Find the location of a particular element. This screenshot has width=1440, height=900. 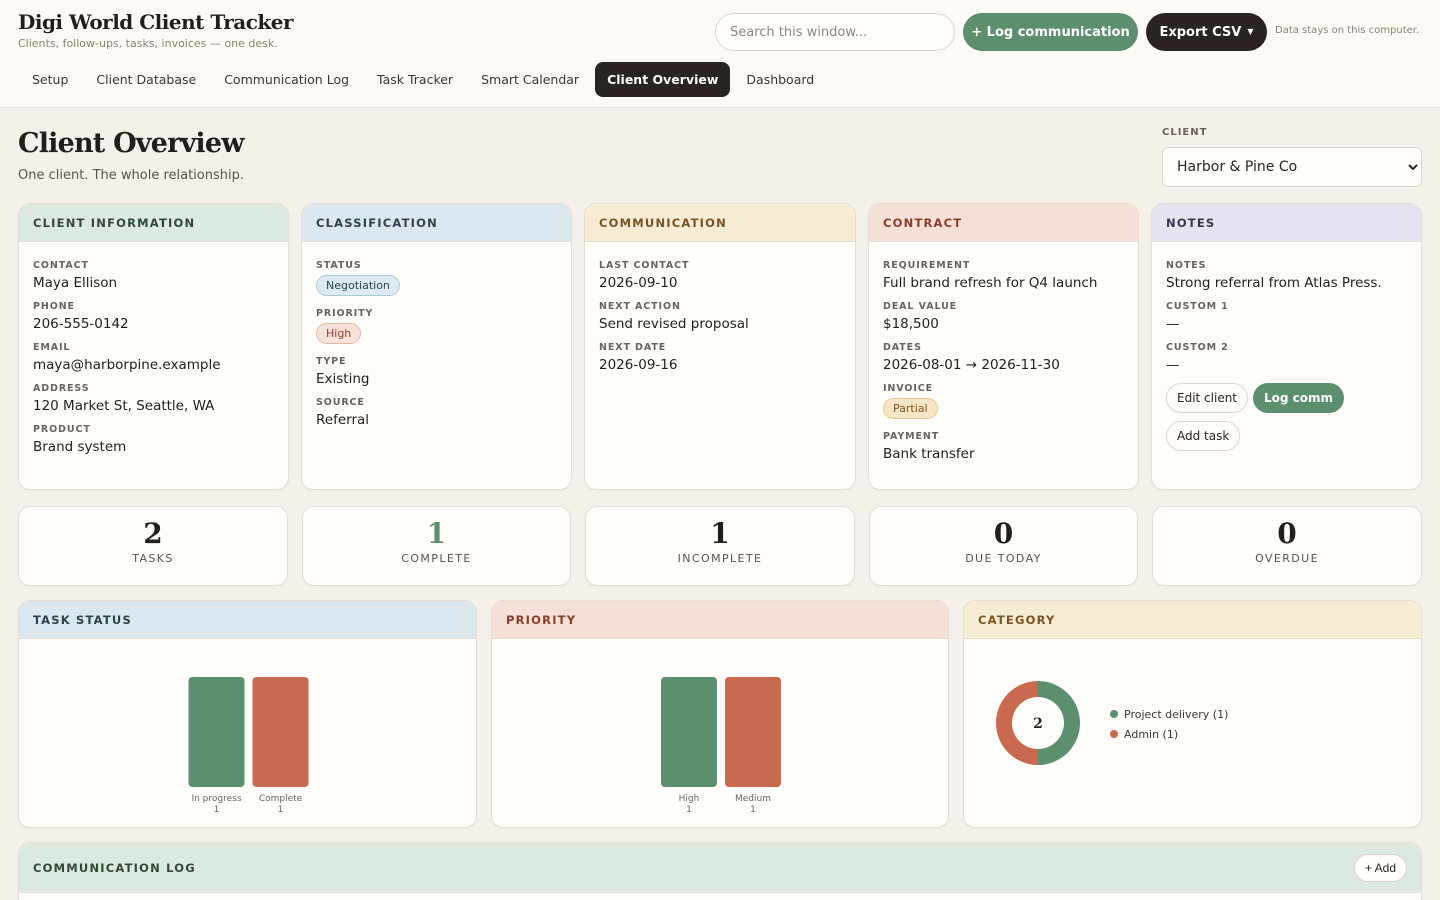

invoice-badge: Partial is located at coordinates (910, 408).